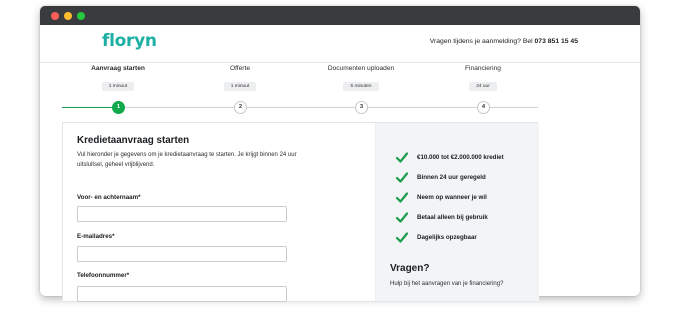 This screenshot has width=680, height=310. I want to click on step-circle-3: 3, so click(361, 107).